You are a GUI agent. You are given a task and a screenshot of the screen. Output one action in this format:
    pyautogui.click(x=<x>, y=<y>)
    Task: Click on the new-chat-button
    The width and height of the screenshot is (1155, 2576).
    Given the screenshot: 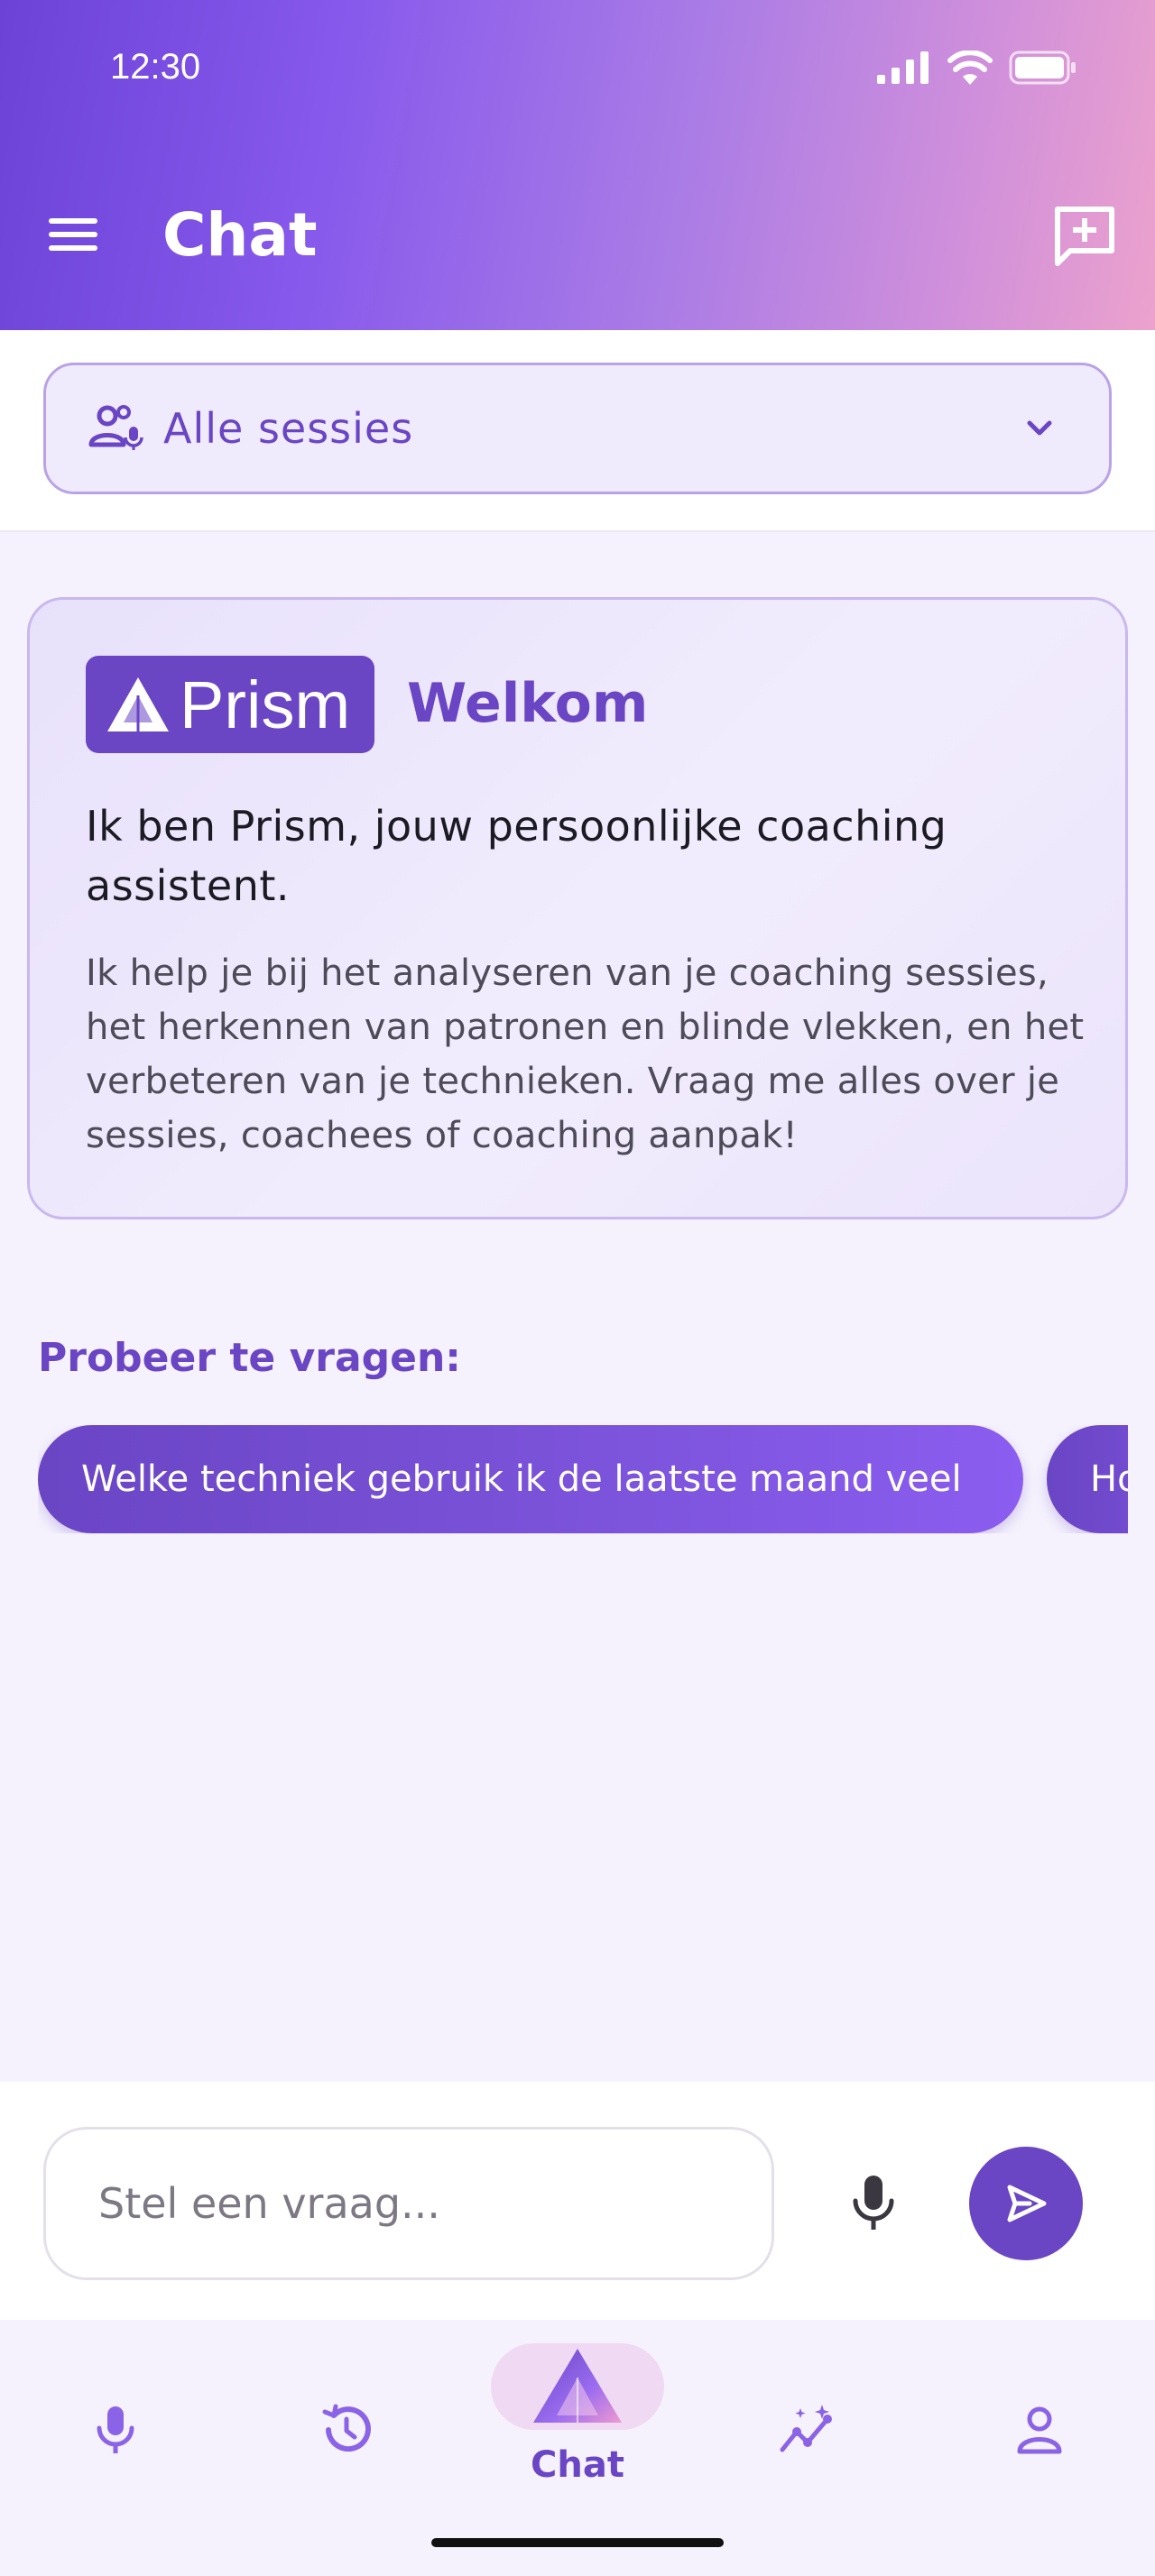 What is the action you would take?
    pyautogui.click(x=1085, y=236)
    